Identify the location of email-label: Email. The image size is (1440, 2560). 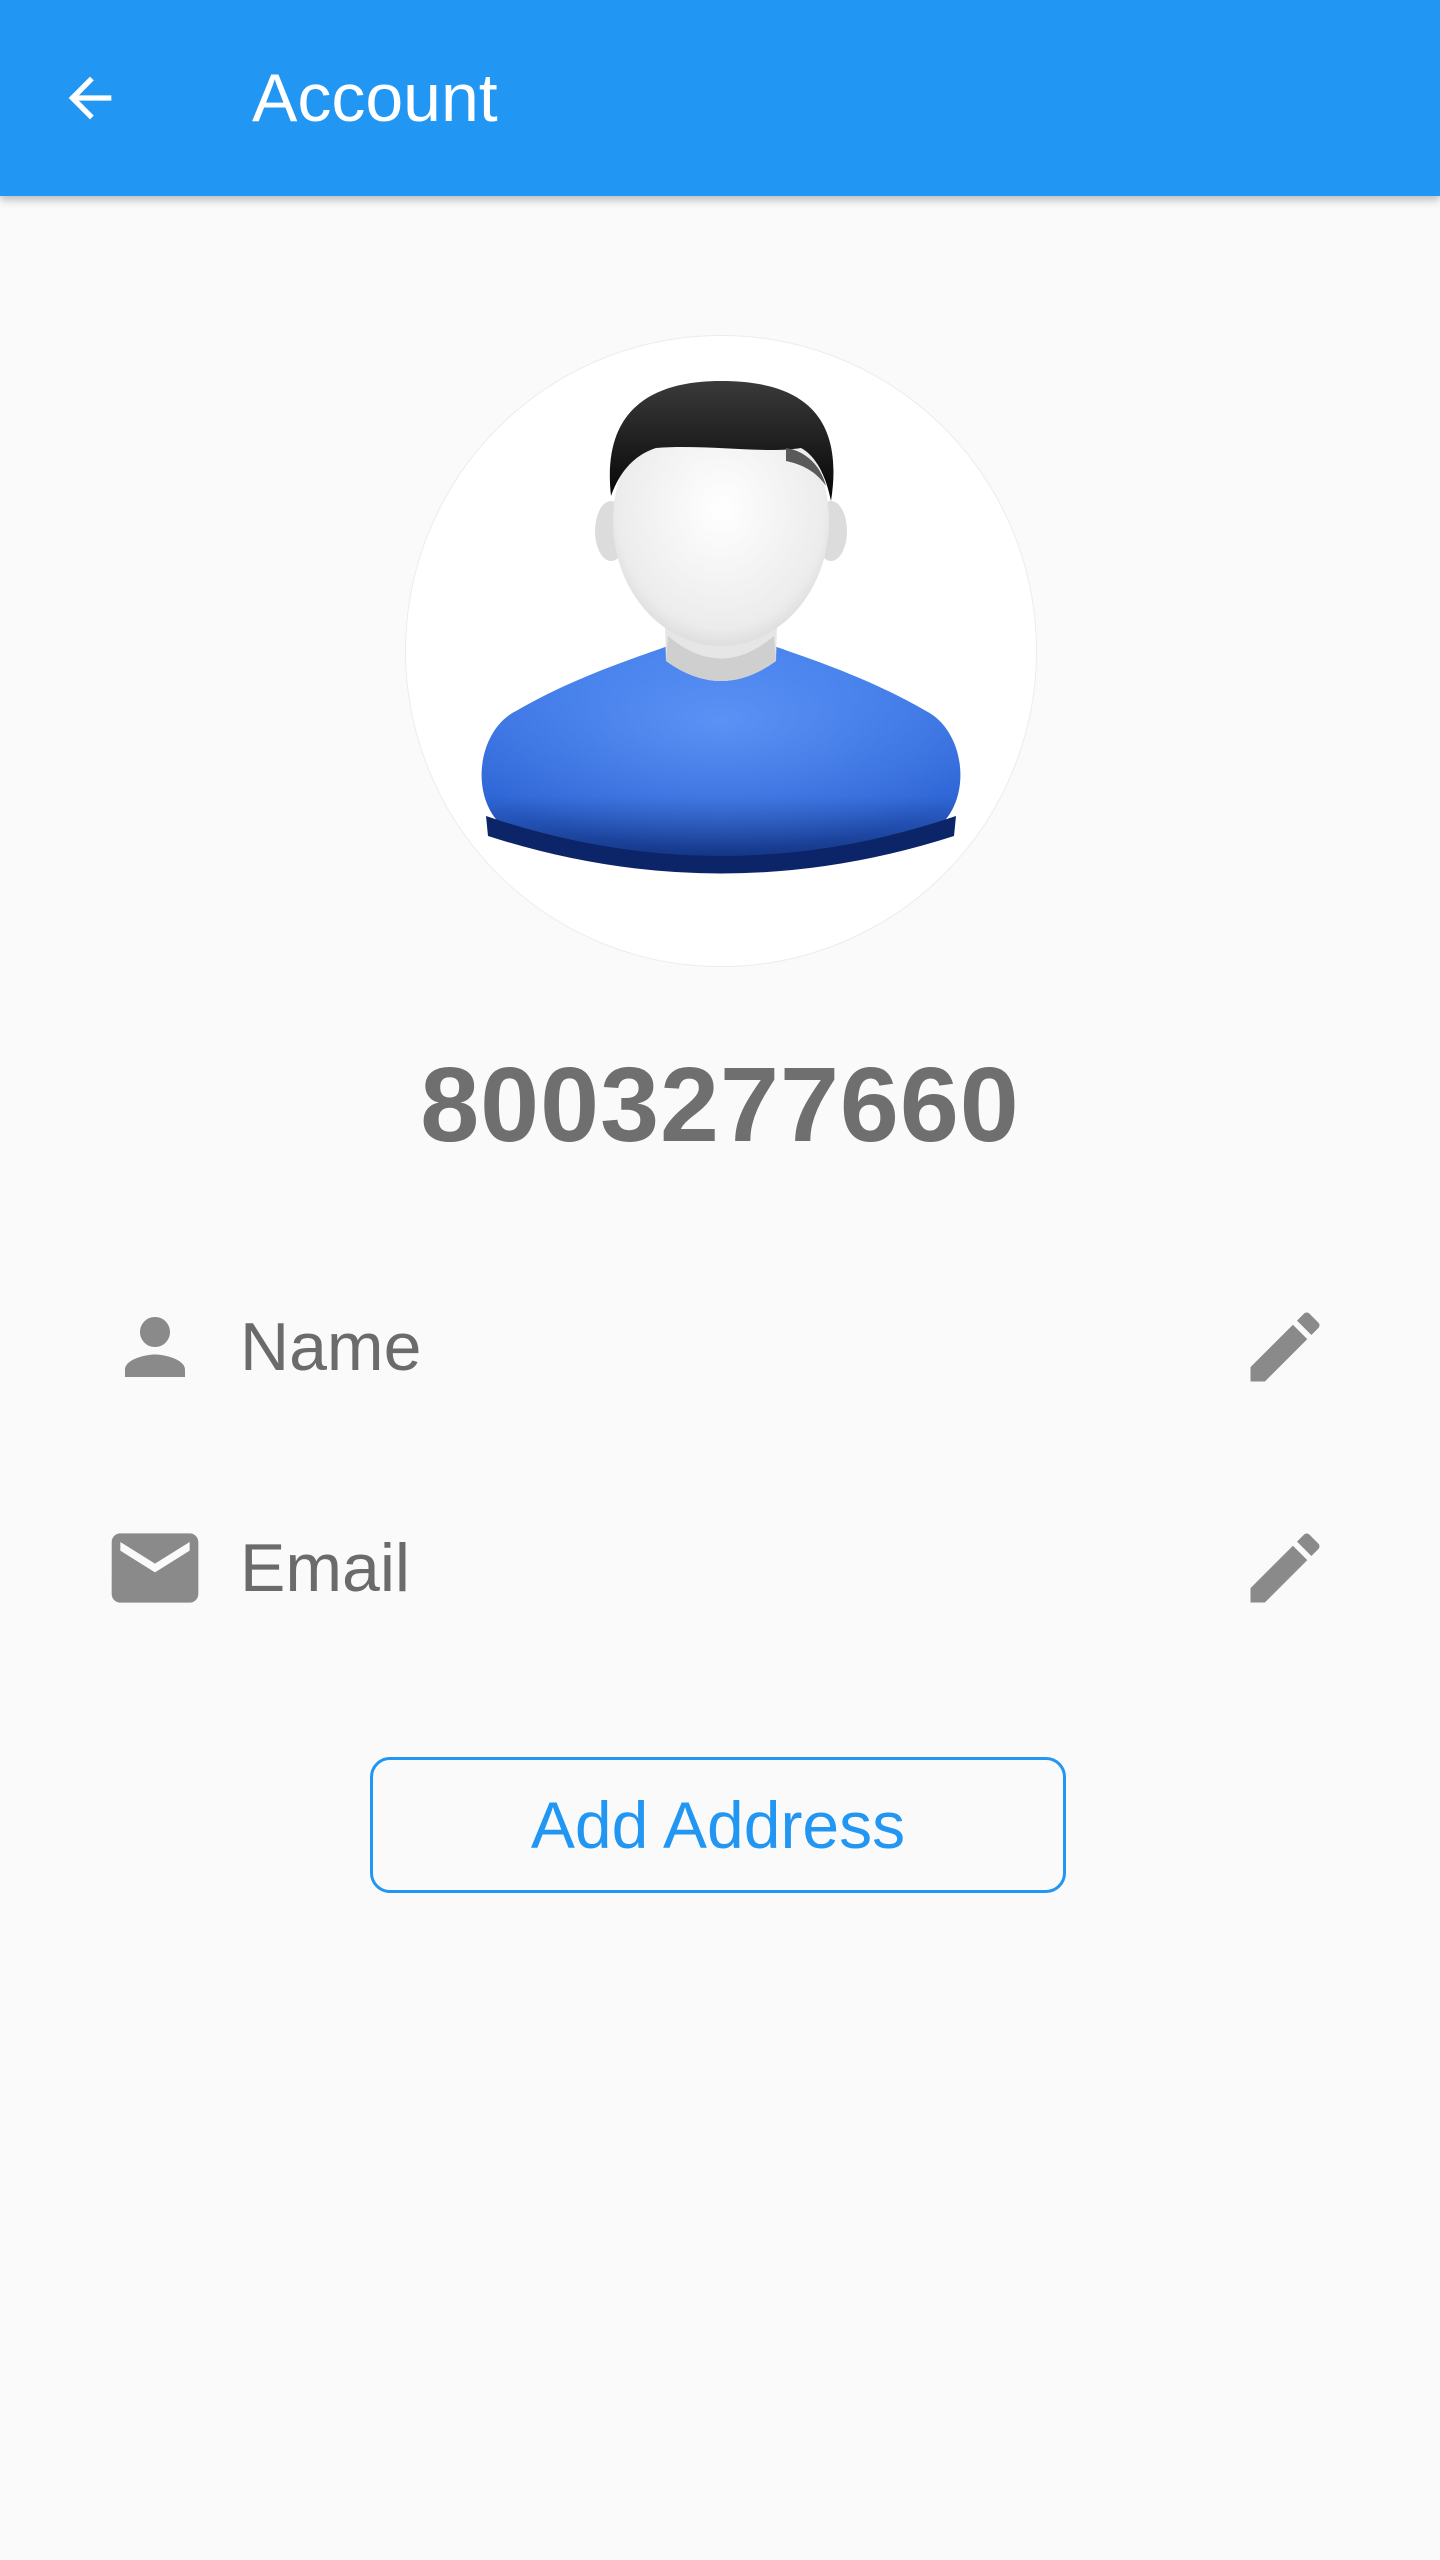
(325, 1568).